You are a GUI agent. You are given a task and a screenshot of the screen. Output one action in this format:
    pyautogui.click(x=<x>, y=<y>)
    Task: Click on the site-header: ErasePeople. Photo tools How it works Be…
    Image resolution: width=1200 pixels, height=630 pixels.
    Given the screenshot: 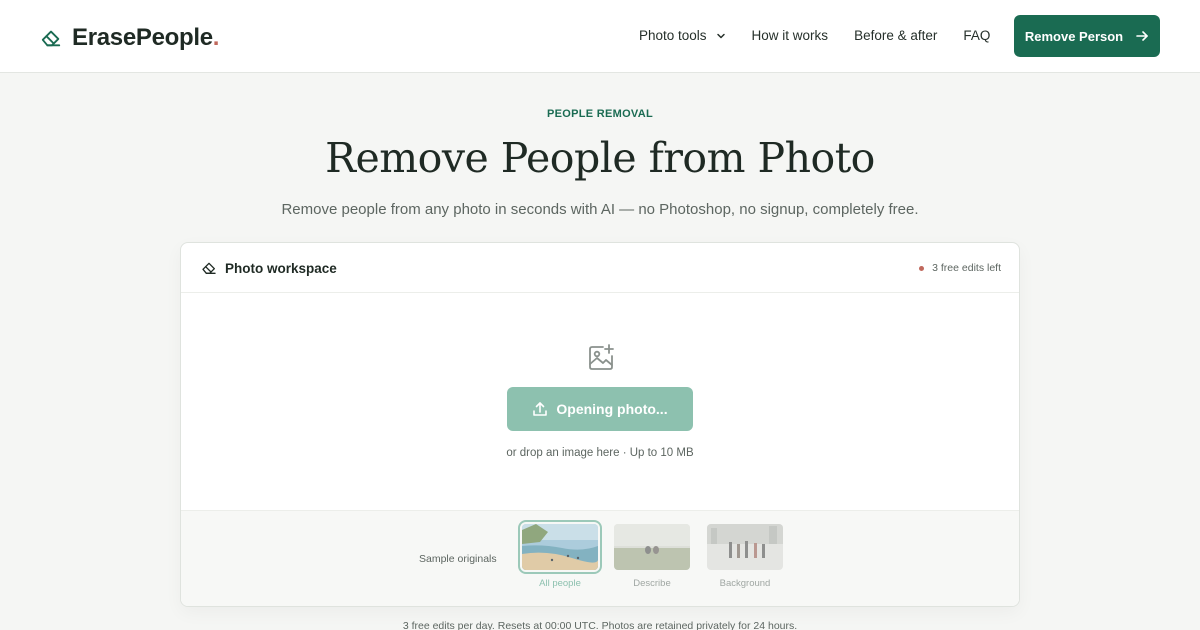 What is the action you would take?
    pyautogui.click(x=600, y=36)
    